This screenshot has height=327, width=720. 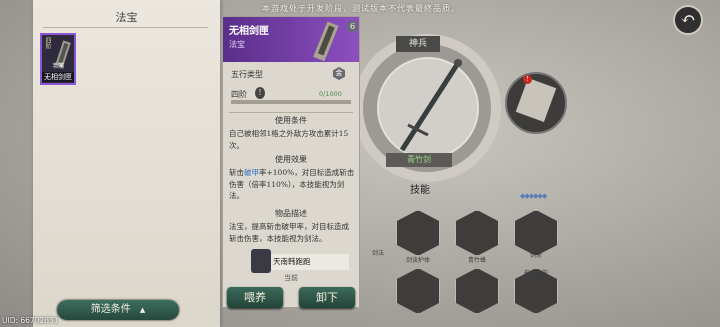 I want to click on use-condition-title: 使用条件, so click(x=291, y=120).